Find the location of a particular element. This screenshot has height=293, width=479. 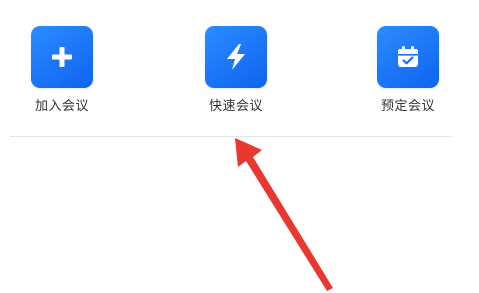

calendar-check-icon is located at coordinates (408, 56).